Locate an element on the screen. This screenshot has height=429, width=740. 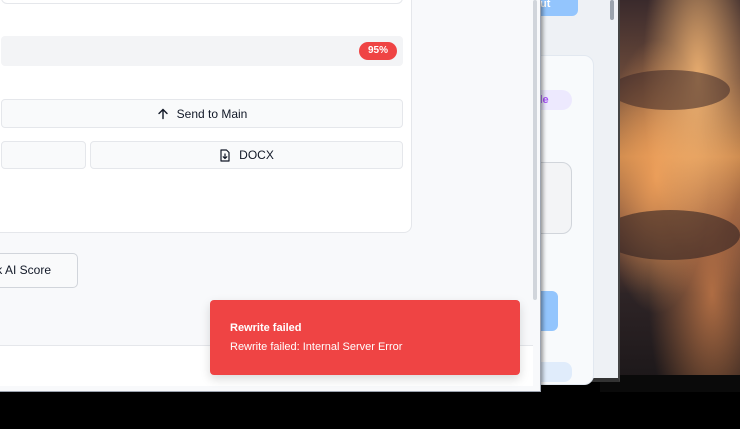
background-window: ut nple is located at coordinates (570, 192).